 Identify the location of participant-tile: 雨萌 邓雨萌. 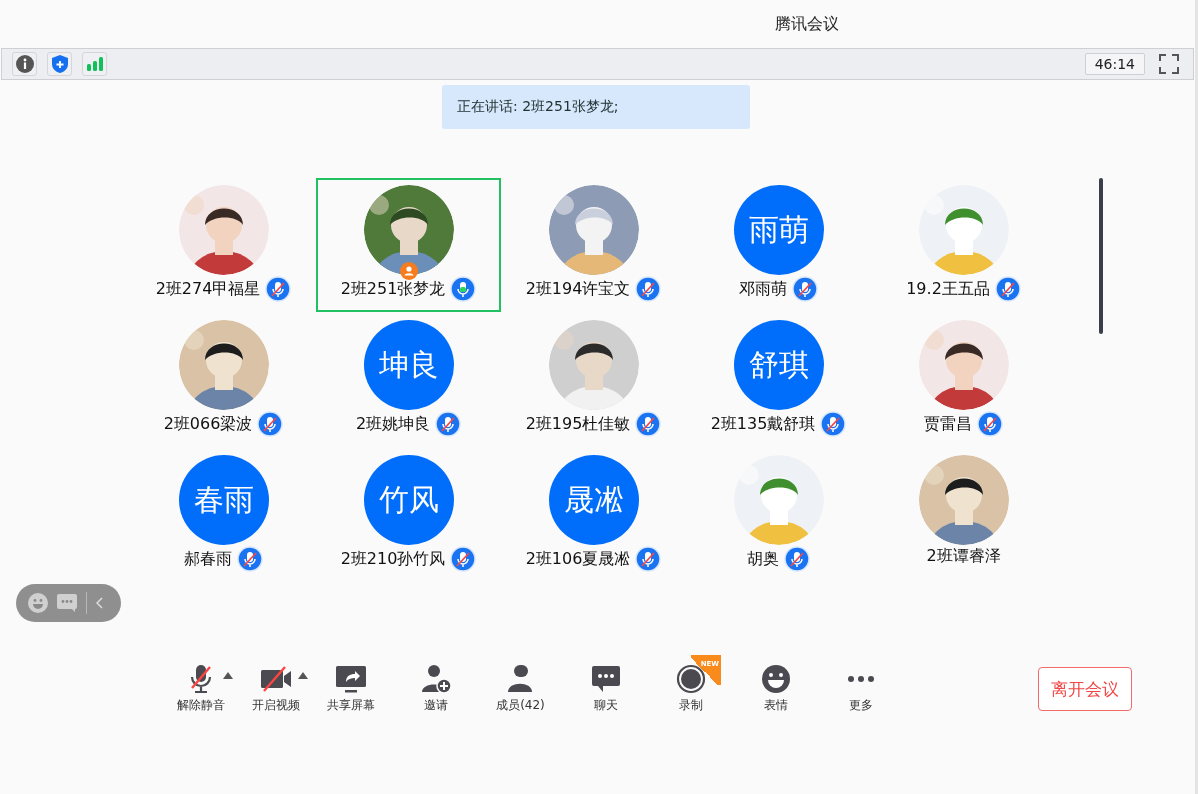
(778, 245).